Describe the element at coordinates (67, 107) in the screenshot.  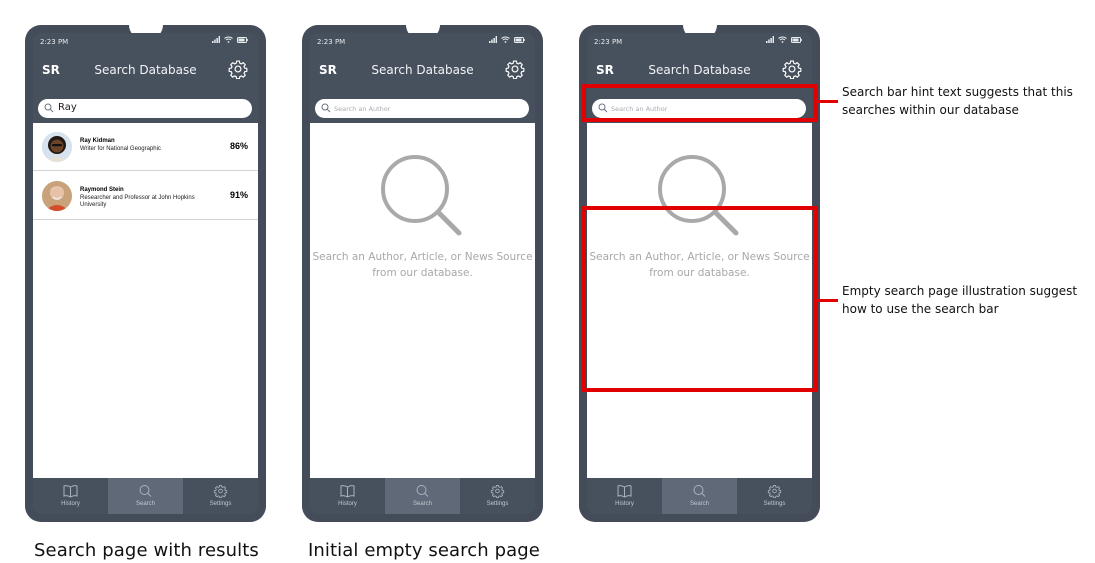
I see `search-value: Ray` at that location.